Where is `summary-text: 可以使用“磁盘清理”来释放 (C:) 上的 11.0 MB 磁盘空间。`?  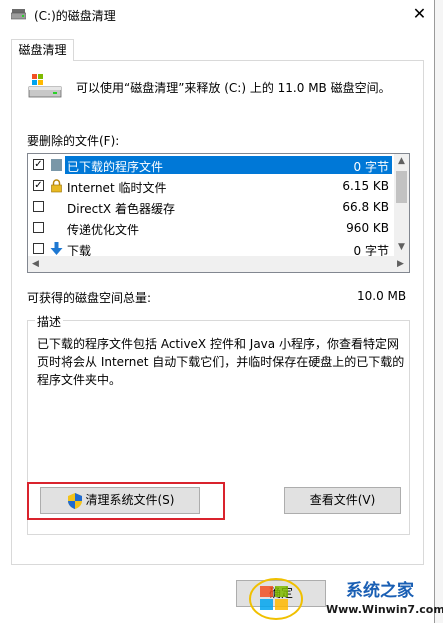
summary-text: 可以使用“磁盘清理”来释放 (C:) 上的 11.0 MB 磁盘空间。 is located at coordinates (233, 88).